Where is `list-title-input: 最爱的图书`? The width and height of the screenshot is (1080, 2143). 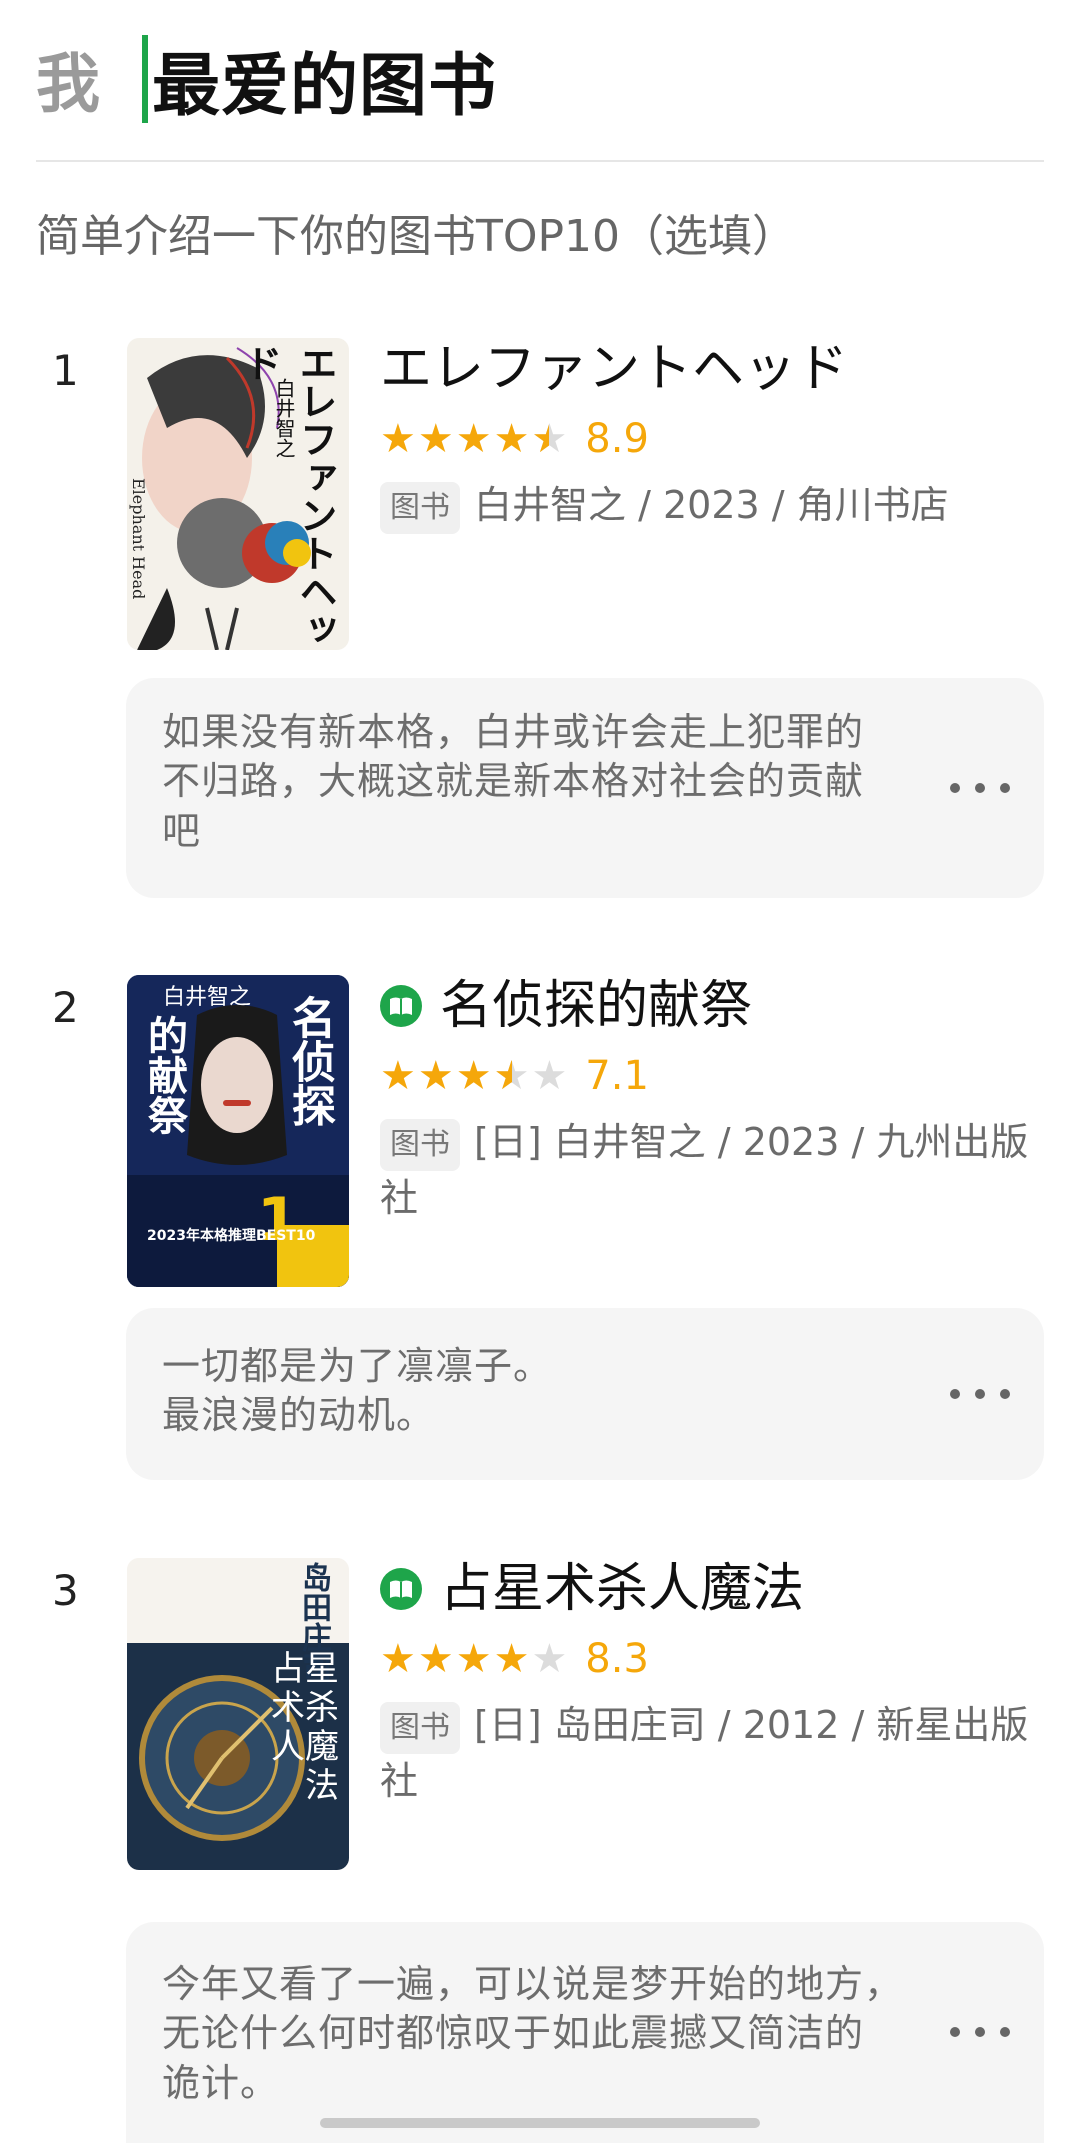
list-title-input: 最爱的图书 is located at coordinates (324, 79).